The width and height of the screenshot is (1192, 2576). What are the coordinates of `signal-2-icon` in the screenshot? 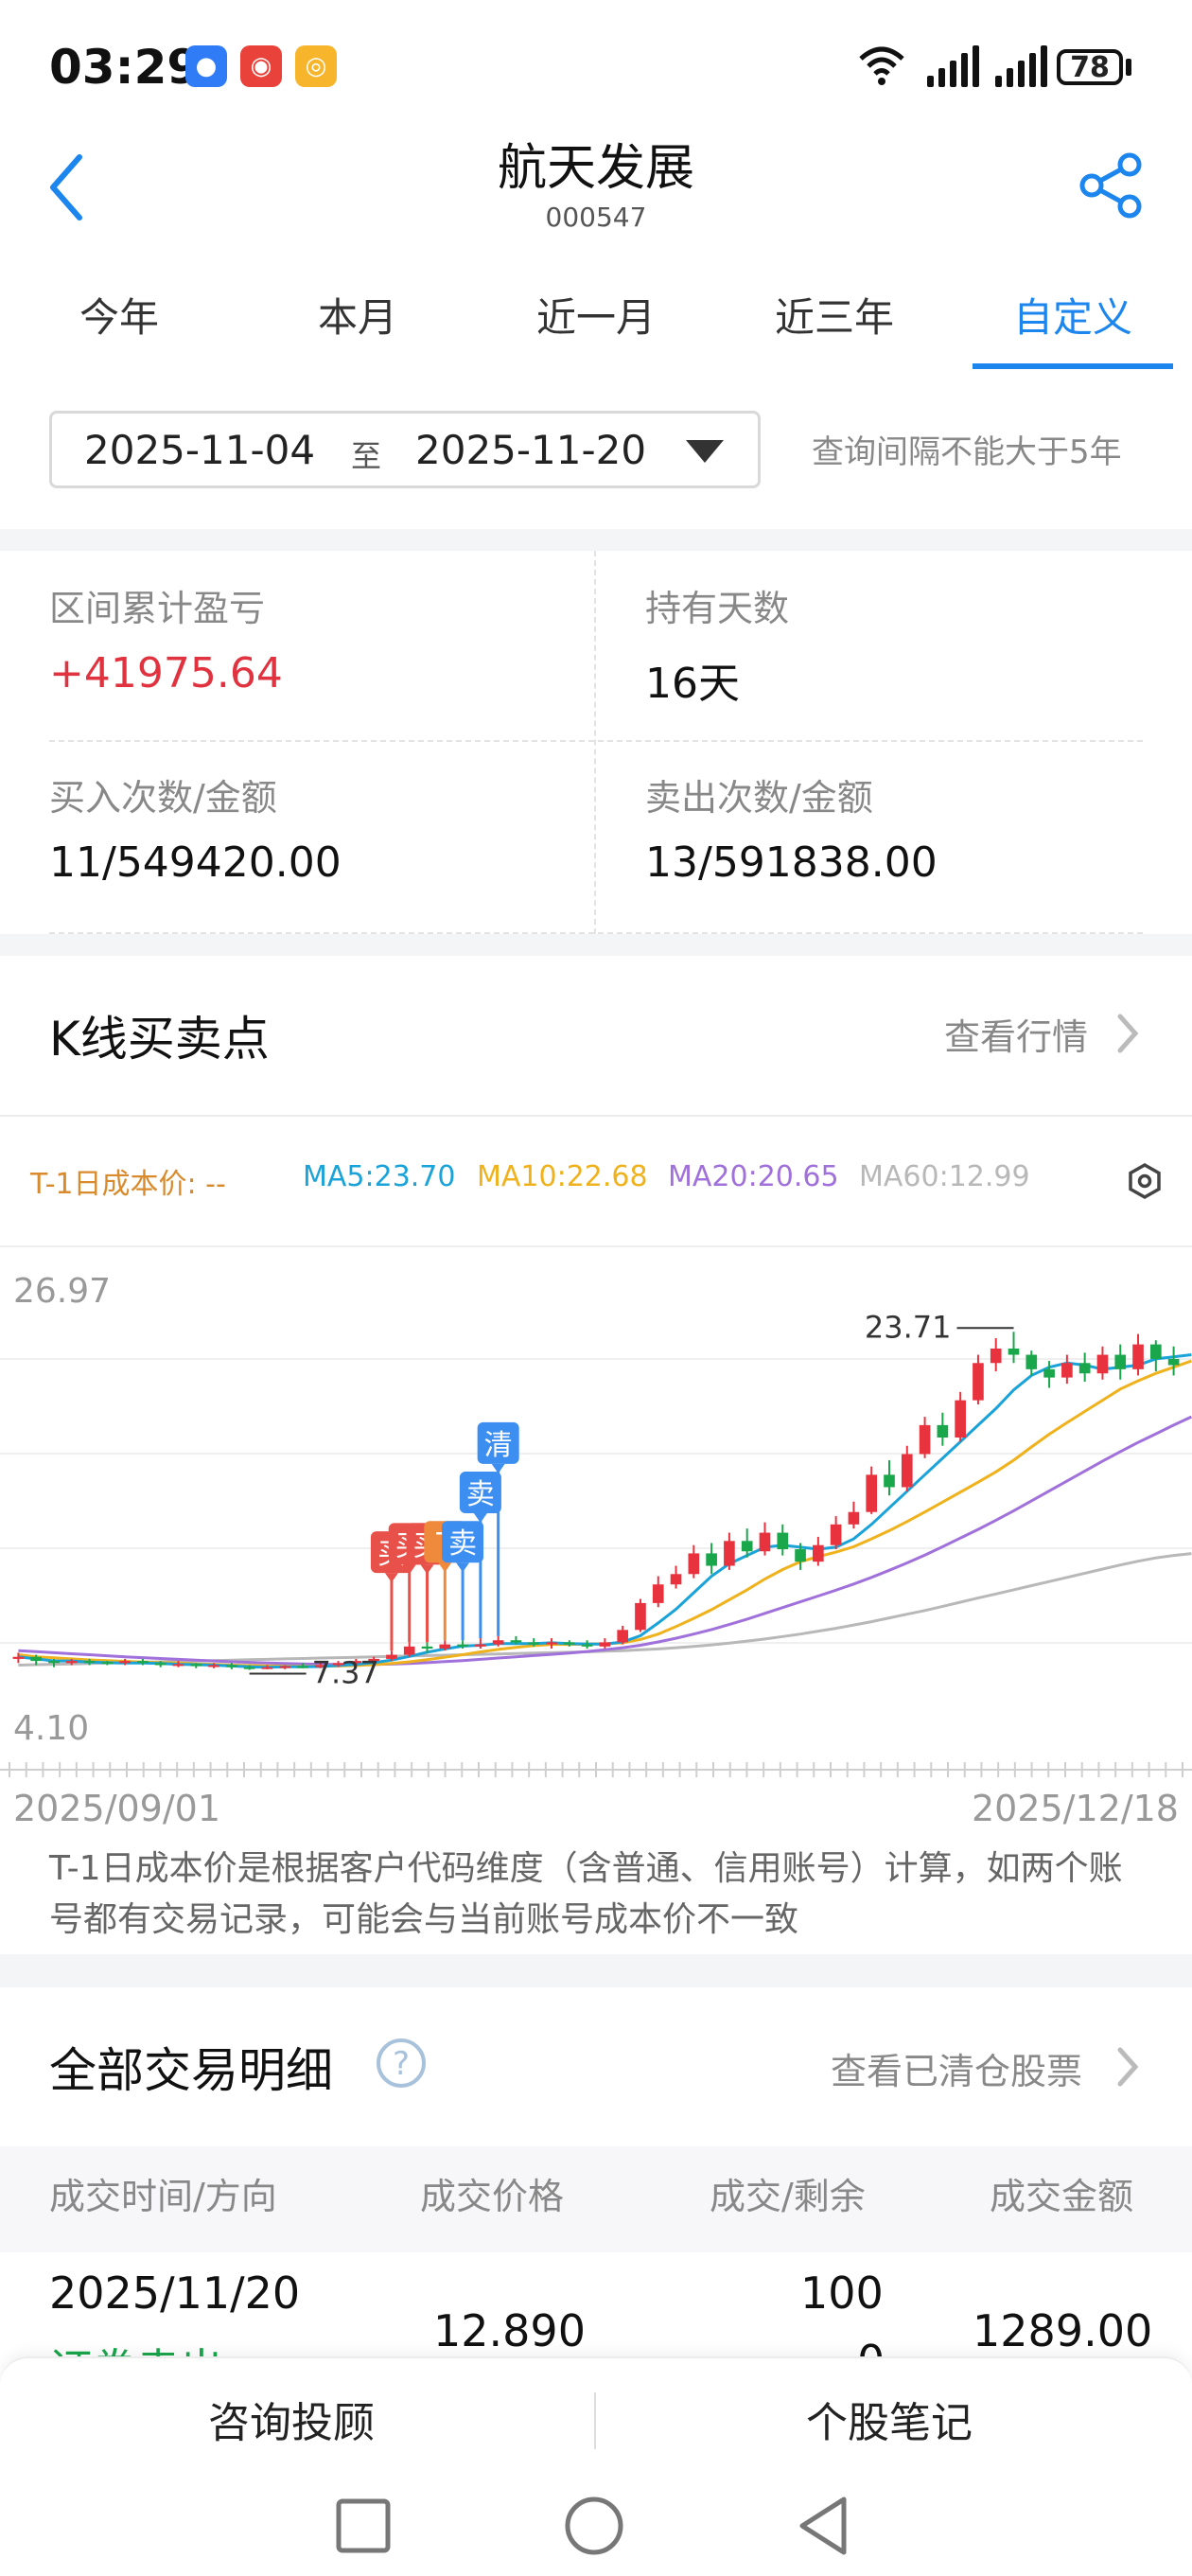 It's located at (1021, 65).